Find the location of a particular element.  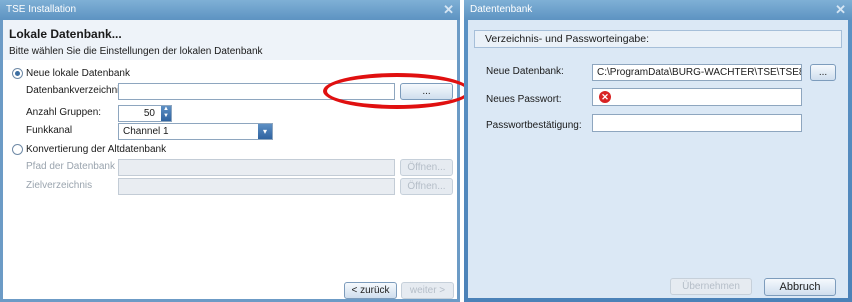

db-dir-label: Datenbankverzeichnis is located at coordinates (75, 90).